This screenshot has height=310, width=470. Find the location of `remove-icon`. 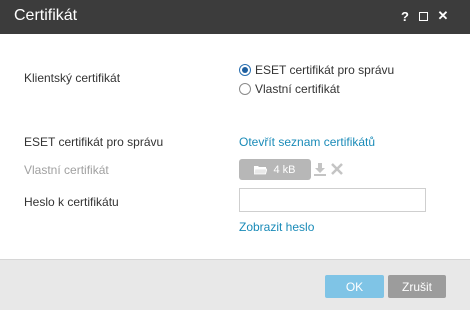

remove-icon is located at coordinates (337, 169).